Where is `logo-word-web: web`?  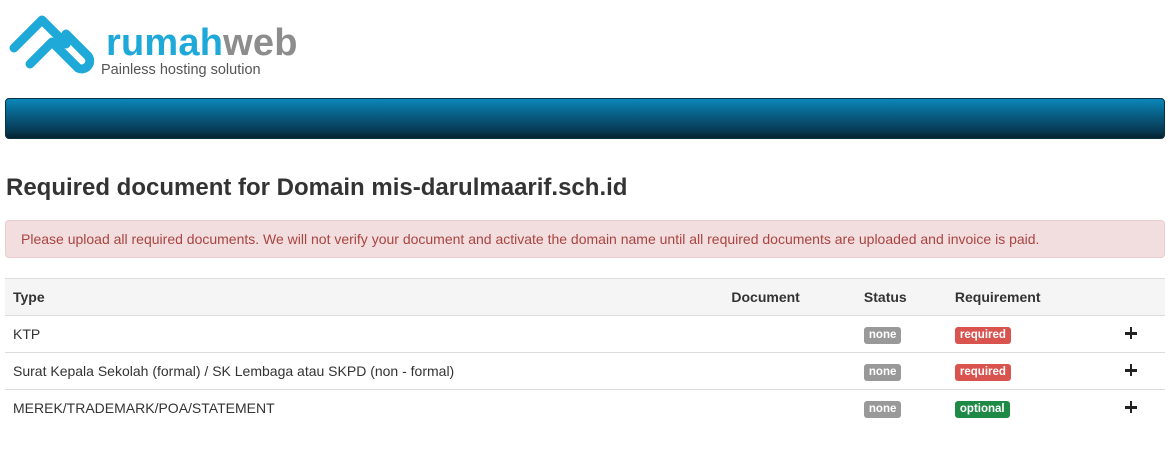 logo-word-web: web is located at coordinates (260, 43).